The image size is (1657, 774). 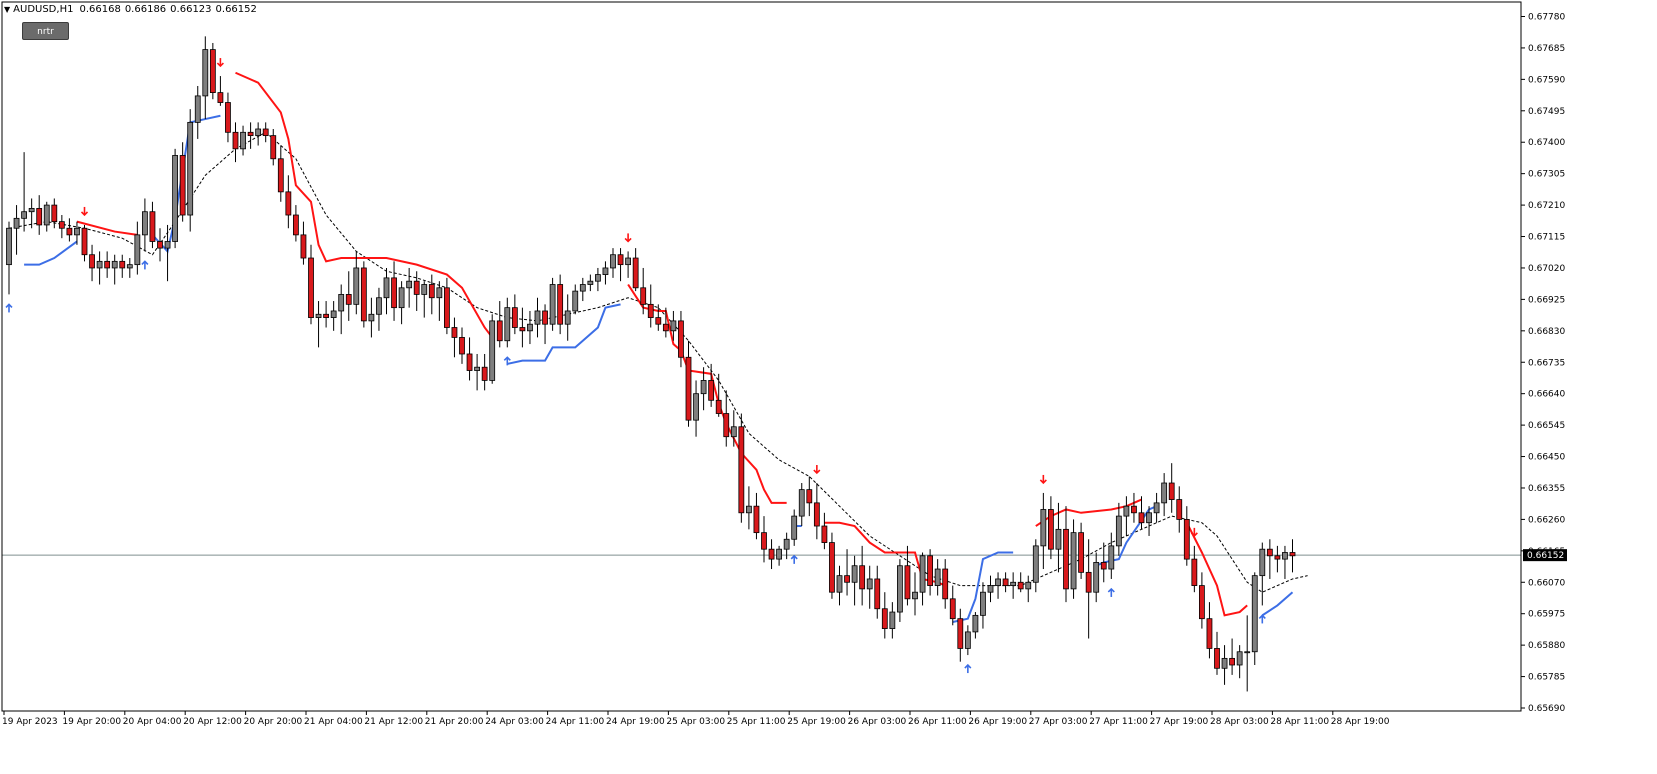 I want to click on y-tick-label: 0.66260, so click(x=1546, y=520).